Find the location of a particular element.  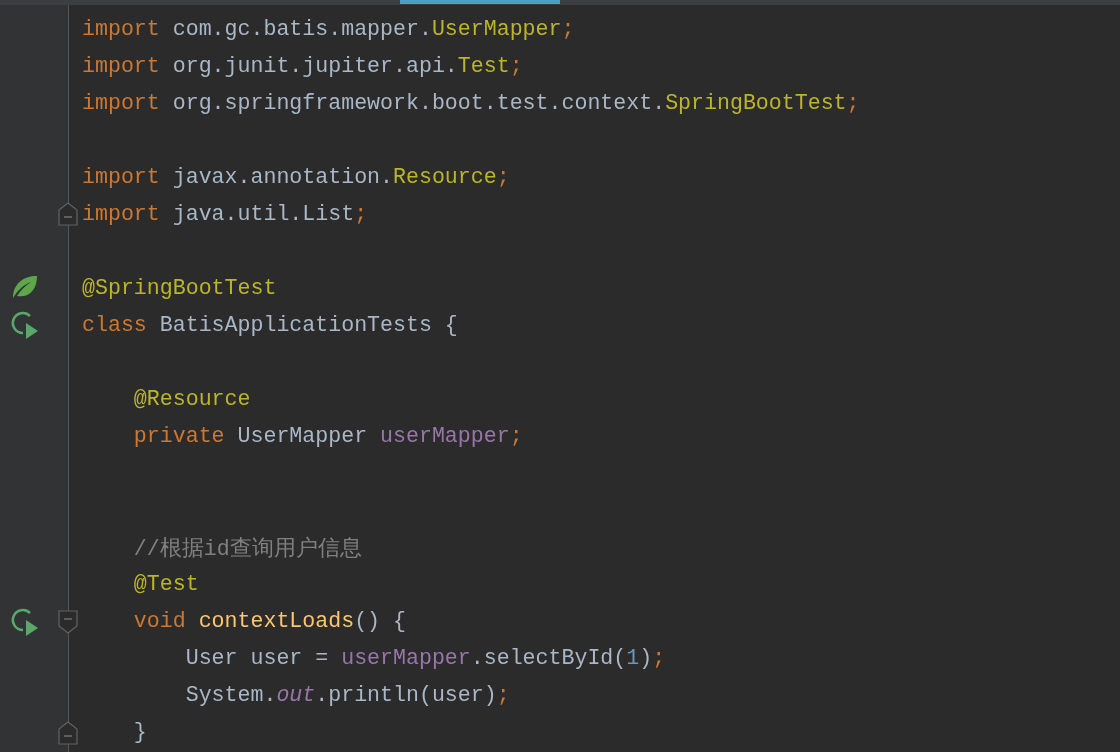

code-line: @Resource is located at coordinates (191, 399).